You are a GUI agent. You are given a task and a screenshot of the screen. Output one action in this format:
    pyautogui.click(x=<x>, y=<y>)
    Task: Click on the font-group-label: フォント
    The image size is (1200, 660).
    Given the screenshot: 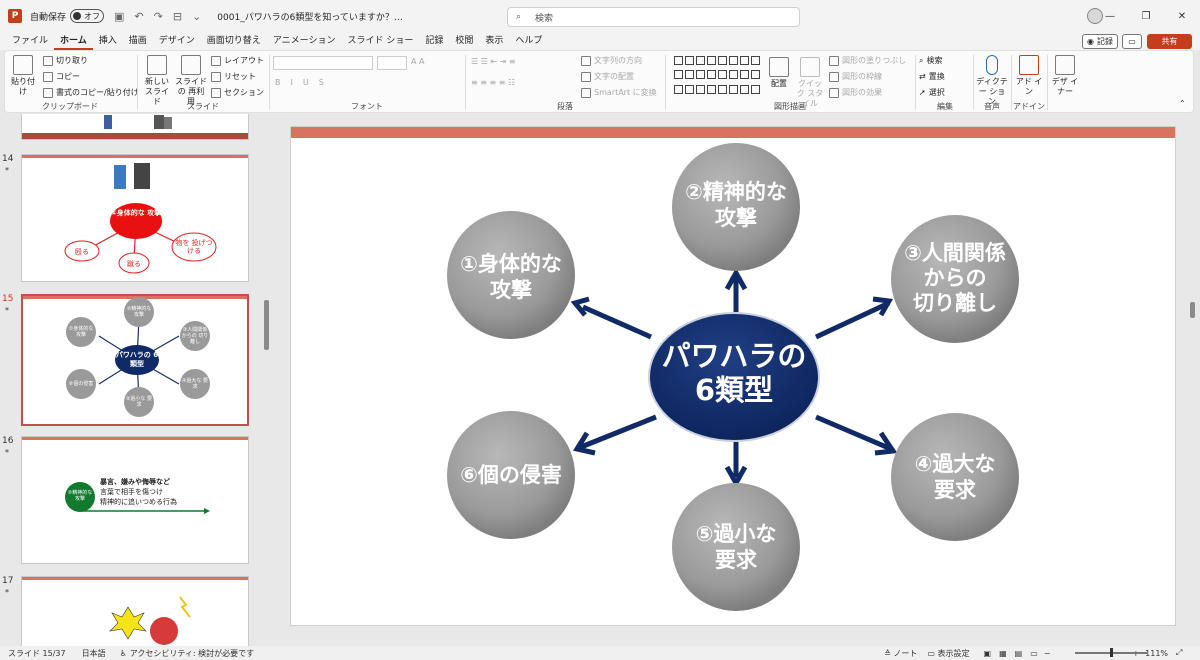 What is the action you would take?
    pyautogui.click(x=367, y=106)
    